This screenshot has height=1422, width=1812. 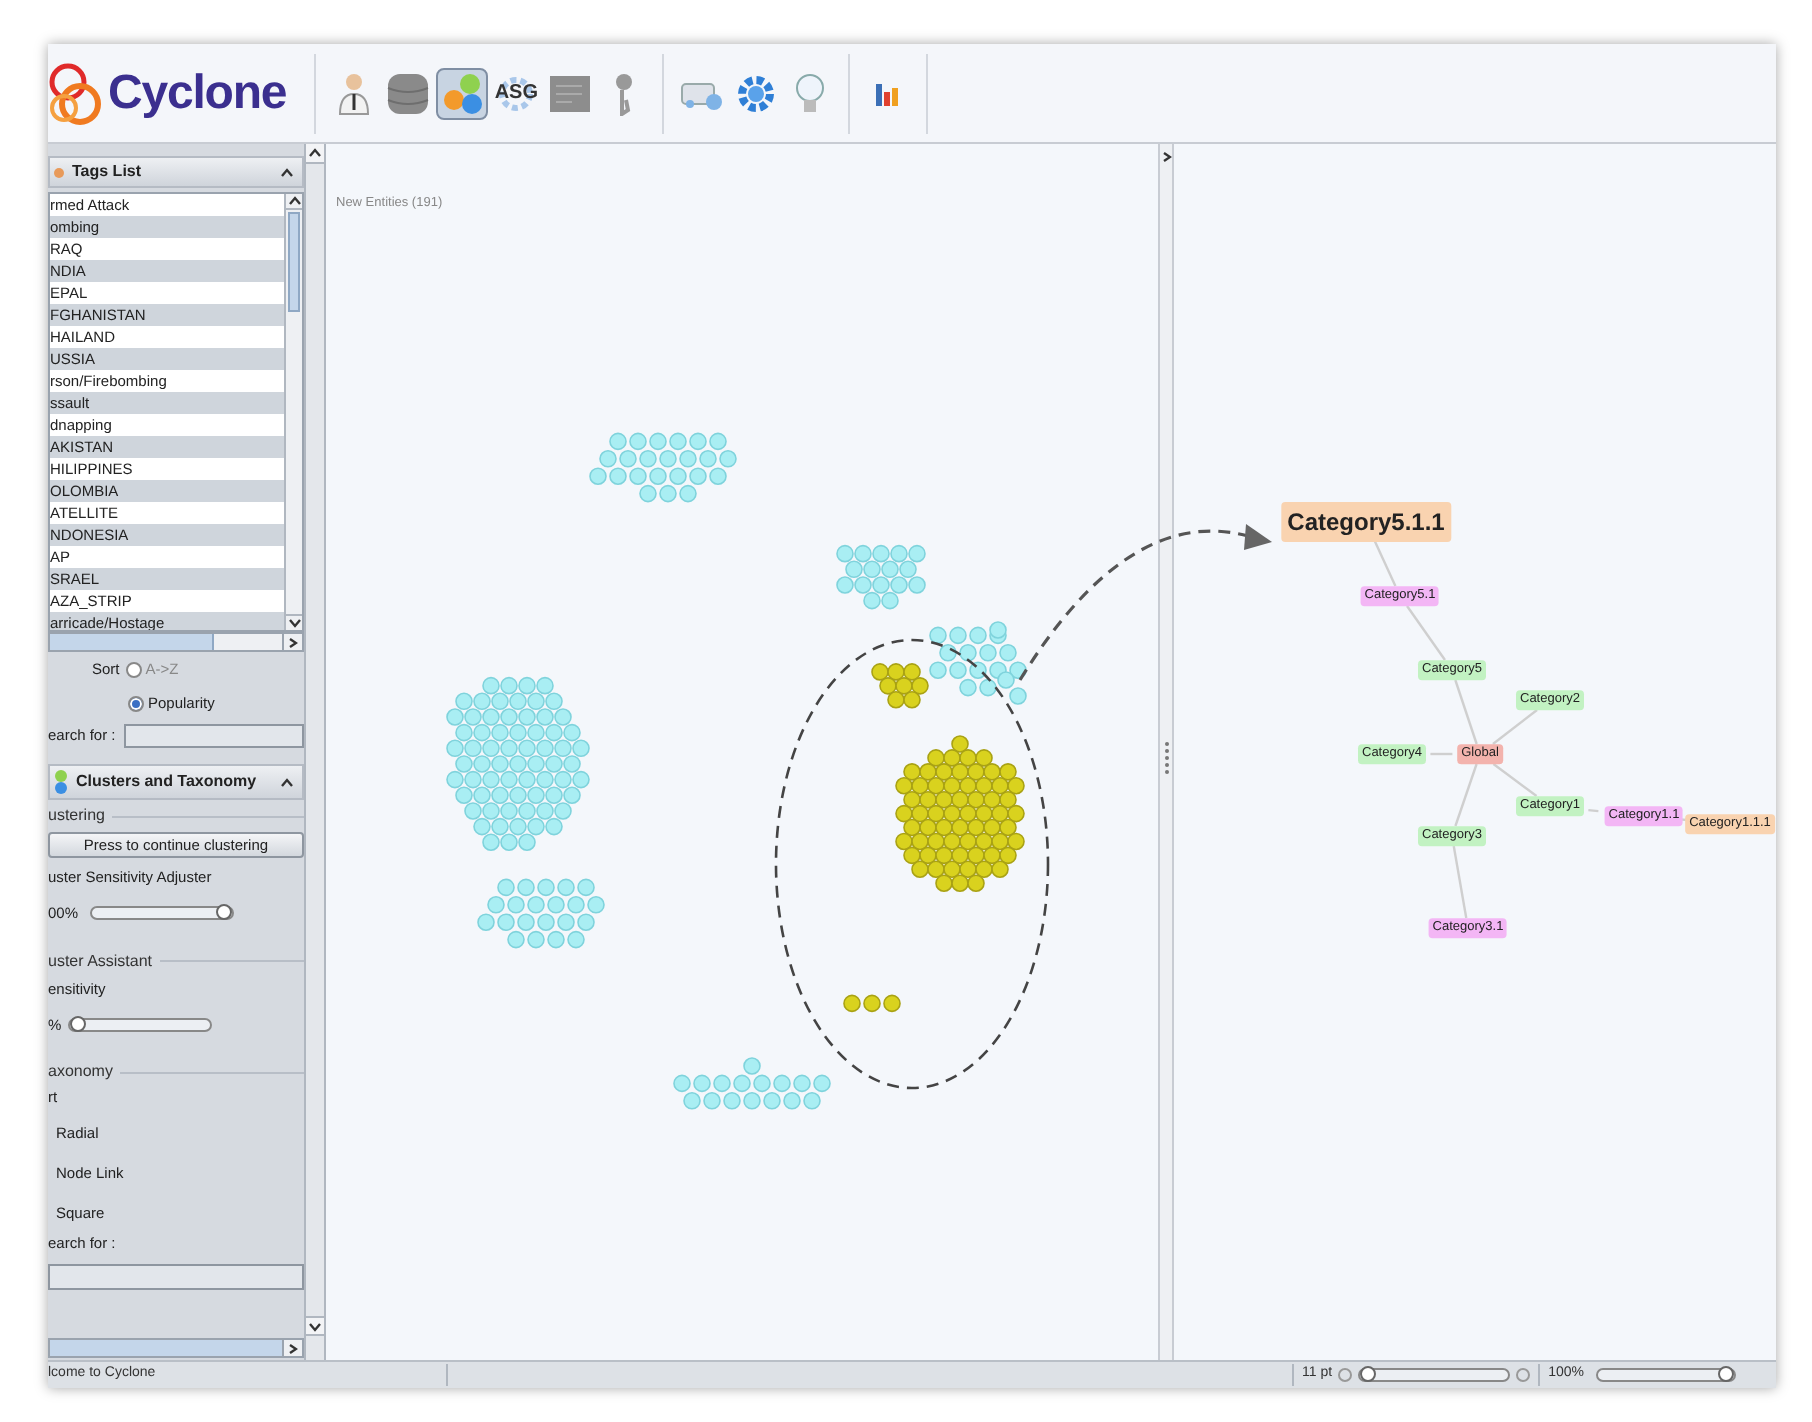 I want to click on section-heading: uster Assistant, so click(x=100, y=961).